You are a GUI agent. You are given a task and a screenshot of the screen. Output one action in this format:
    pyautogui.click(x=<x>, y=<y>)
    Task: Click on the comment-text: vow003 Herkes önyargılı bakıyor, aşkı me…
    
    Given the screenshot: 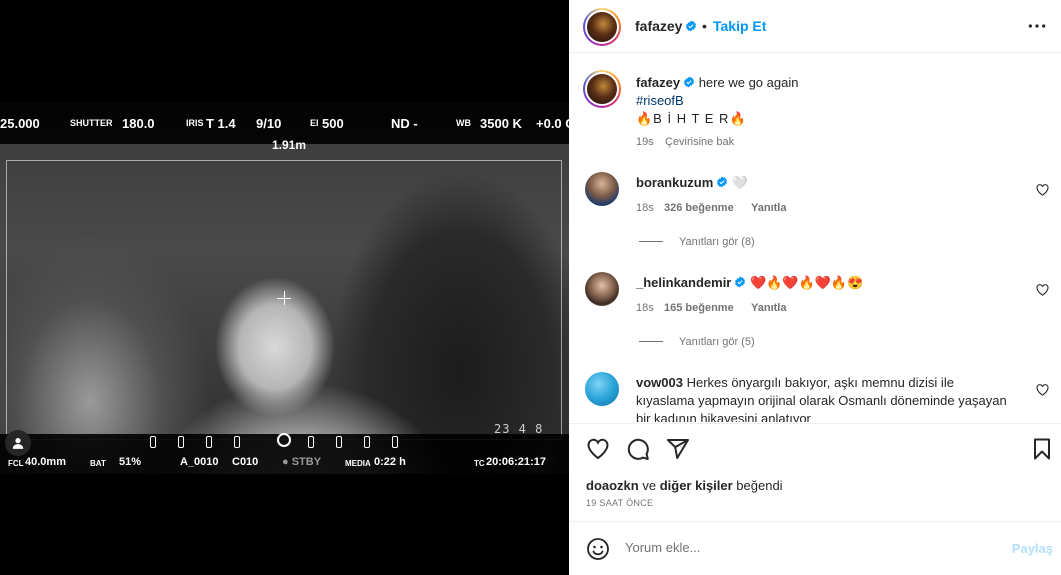 What is the action you would take?
    pyautogui.click(x=836, y=383)
    